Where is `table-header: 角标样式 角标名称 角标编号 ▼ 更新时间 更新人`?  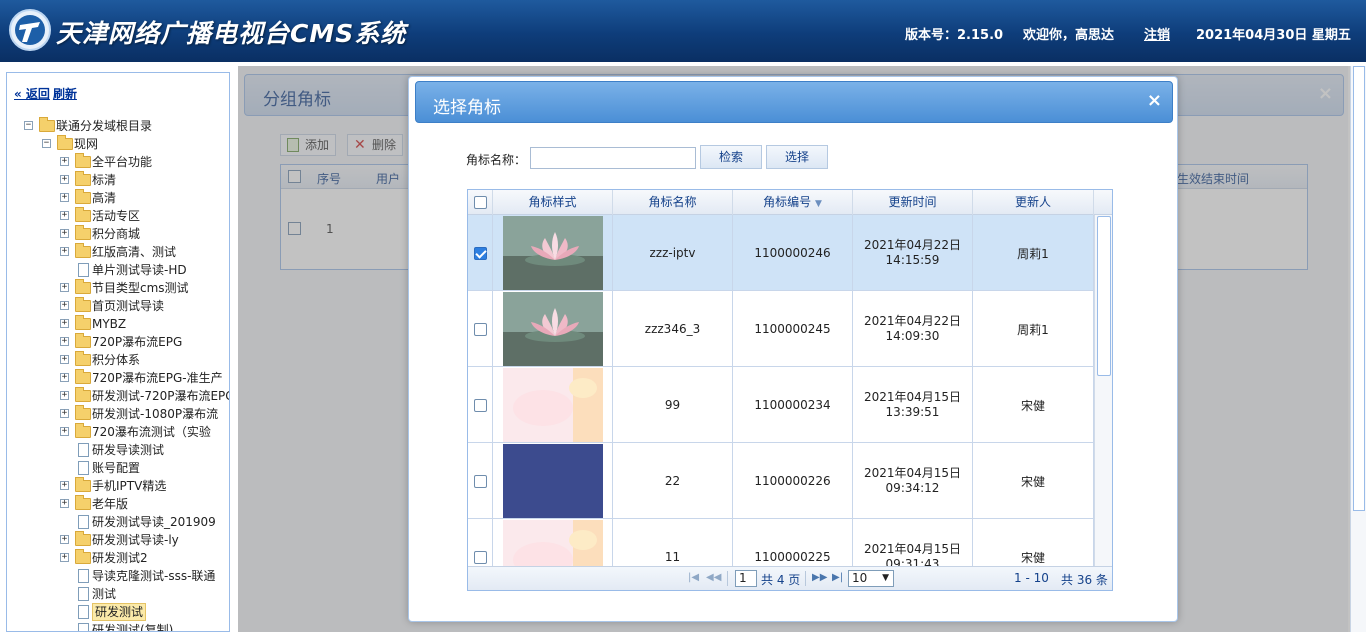 table-header: 角标样式 角标名称 角标编号 ▼ 更新时间 更新人 is located at coordinates (790, 202).